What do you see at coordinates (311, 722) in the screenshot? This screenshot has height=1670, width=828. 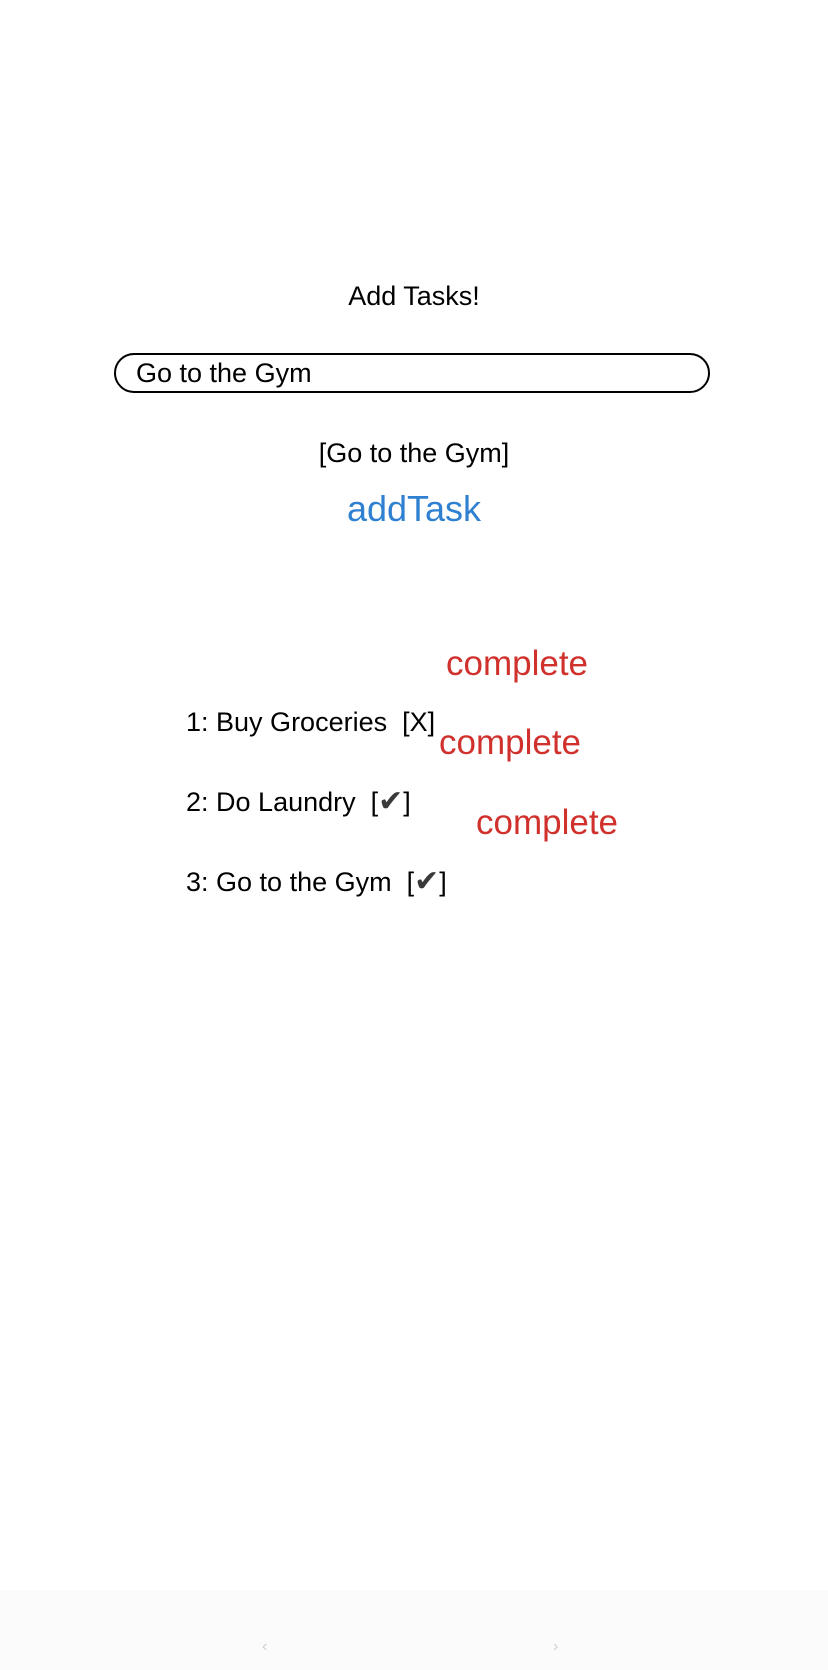 I see `task-text: 1: Buy Groceries [X]` at bounding box center [311, 722].